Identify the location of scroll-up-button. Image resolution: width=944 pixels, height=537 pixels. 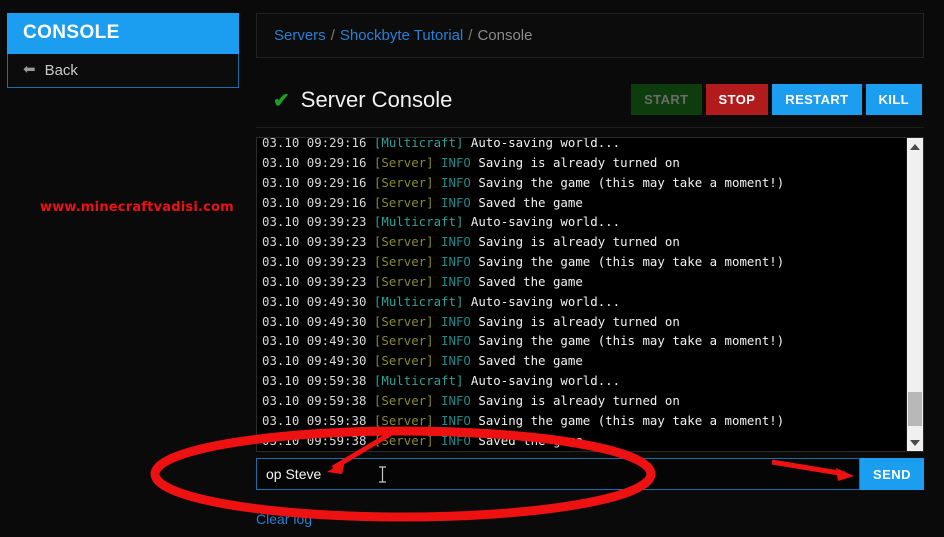
(915, 146).